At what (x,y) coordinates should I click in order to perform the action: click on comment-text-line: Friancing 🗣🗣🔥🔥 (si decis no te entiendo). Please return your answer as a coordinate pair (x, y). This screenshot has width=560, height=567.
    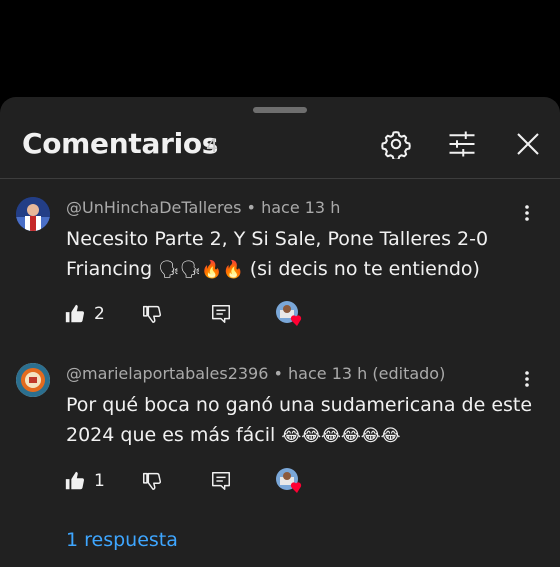
    Looking at the image, I should click on (301, 269).